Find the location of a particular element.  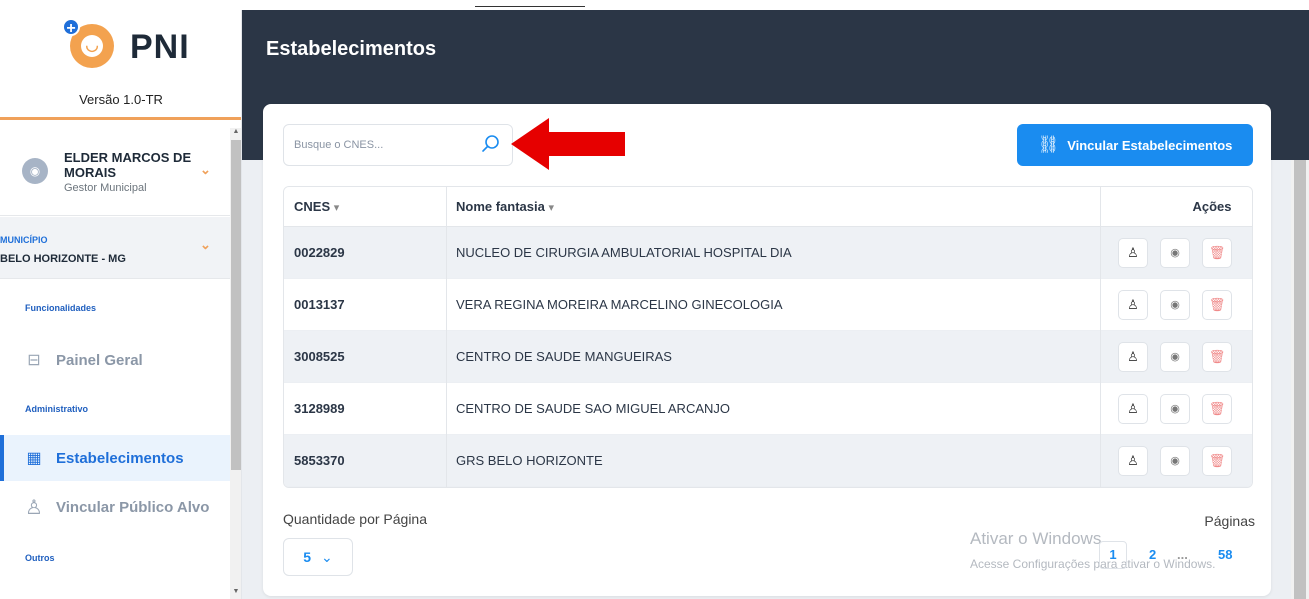

column-header-nome-fantasia: Nome fantasia ▾ is located at coordinates (505, 207).